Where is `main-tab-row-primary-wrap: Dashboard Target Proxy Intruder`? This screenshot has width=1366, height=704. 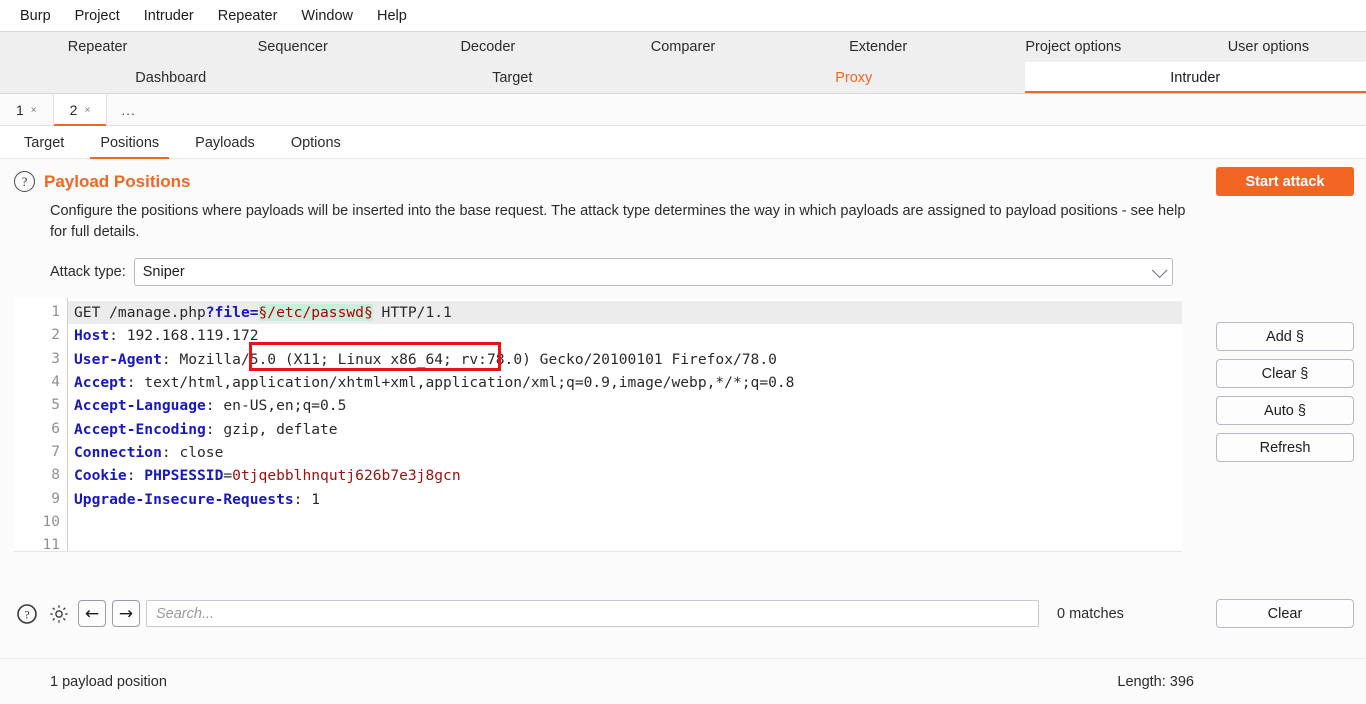
main-tab-row-primary-wrap: Dashboard Target Proxy Intruder is located at coordinates (683, 78).